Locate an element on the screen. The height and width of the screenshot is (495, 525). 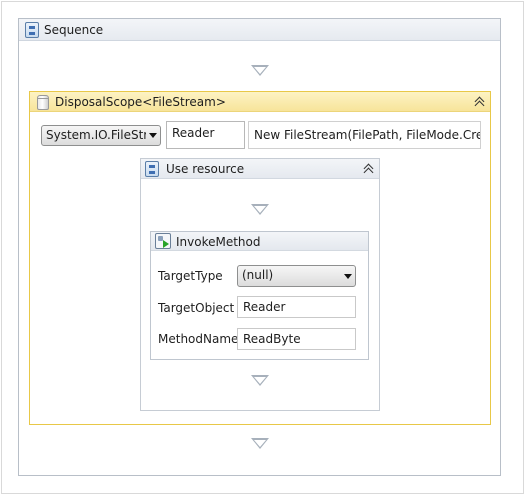
resource-type-dropdown: System.IO.FileStre is located at coordinates (101, 135).